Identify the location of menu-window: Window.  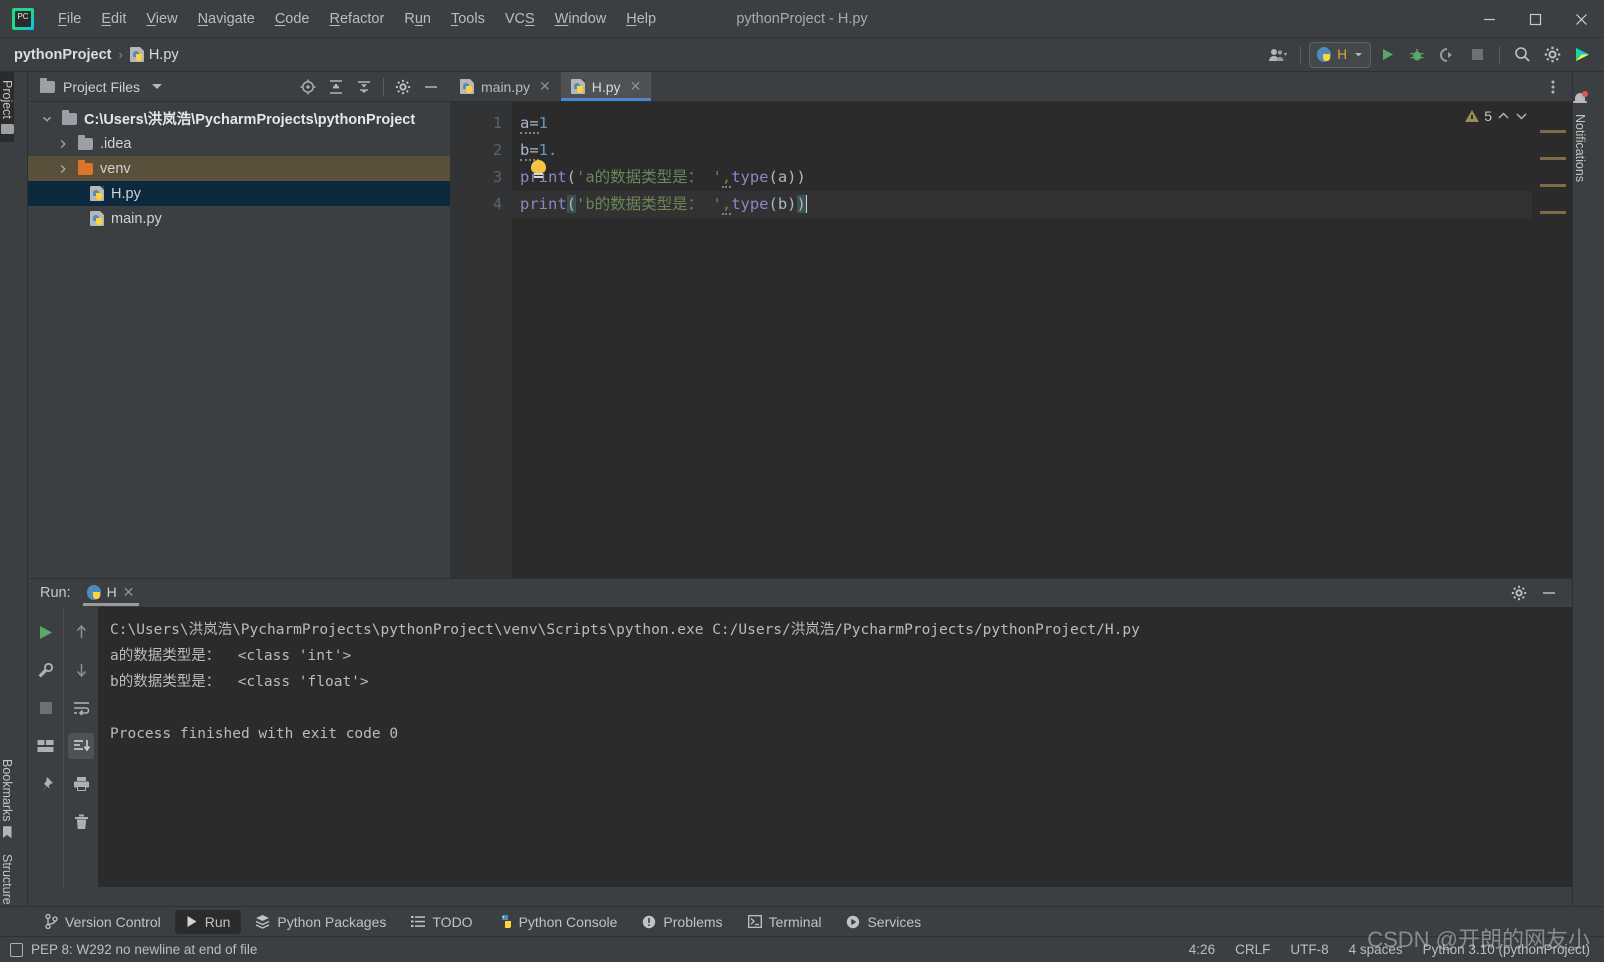
(581, 19).